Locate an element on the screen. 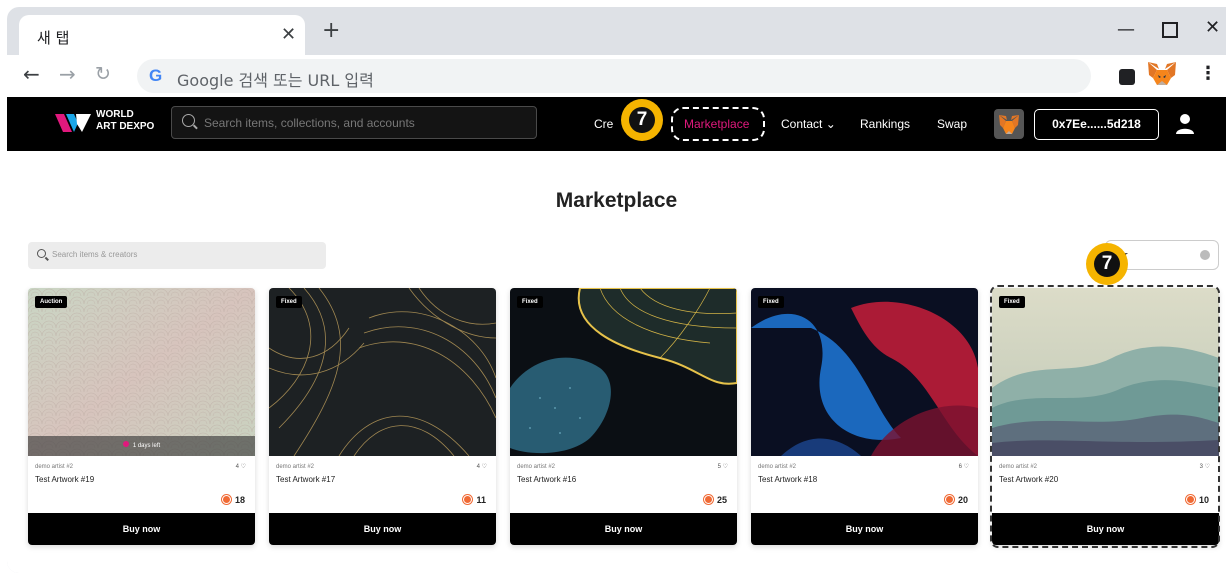 Image resolution: width=1226 pixels, height=580 pixels. tab-new: 새 탭 ✕ is located at coordinates (162, 35).